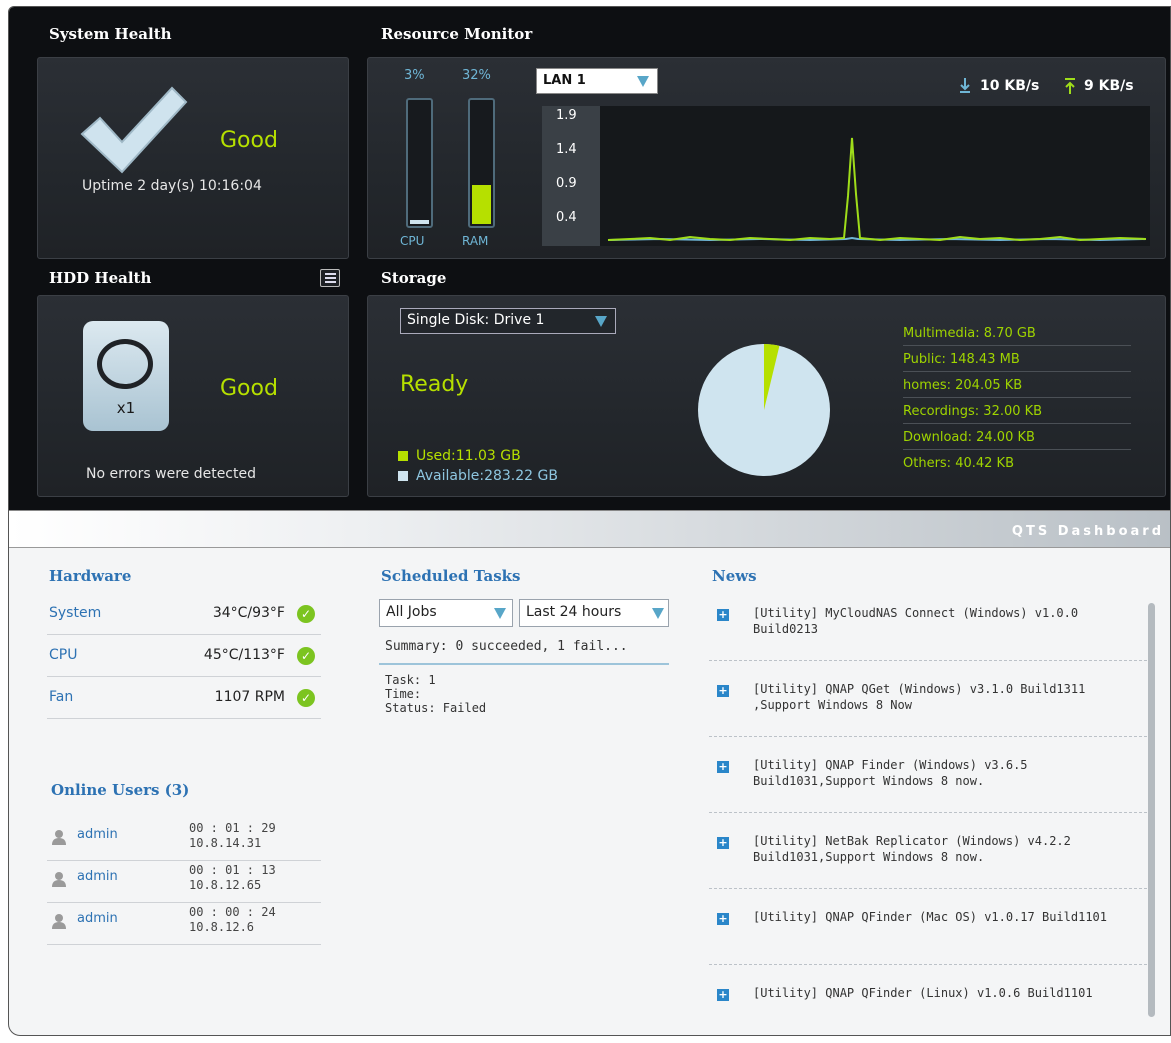 The width and height of the screenshot is (1171, 1043). What do you see at coordinates (574, 612) in the screenshot?
I see `time-filter-value: Last 24 hours` at bounding box center [574, 612].